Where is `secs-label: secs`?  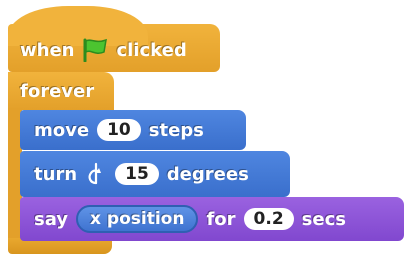
secs-label: secs is located at coordinates (323, 219).